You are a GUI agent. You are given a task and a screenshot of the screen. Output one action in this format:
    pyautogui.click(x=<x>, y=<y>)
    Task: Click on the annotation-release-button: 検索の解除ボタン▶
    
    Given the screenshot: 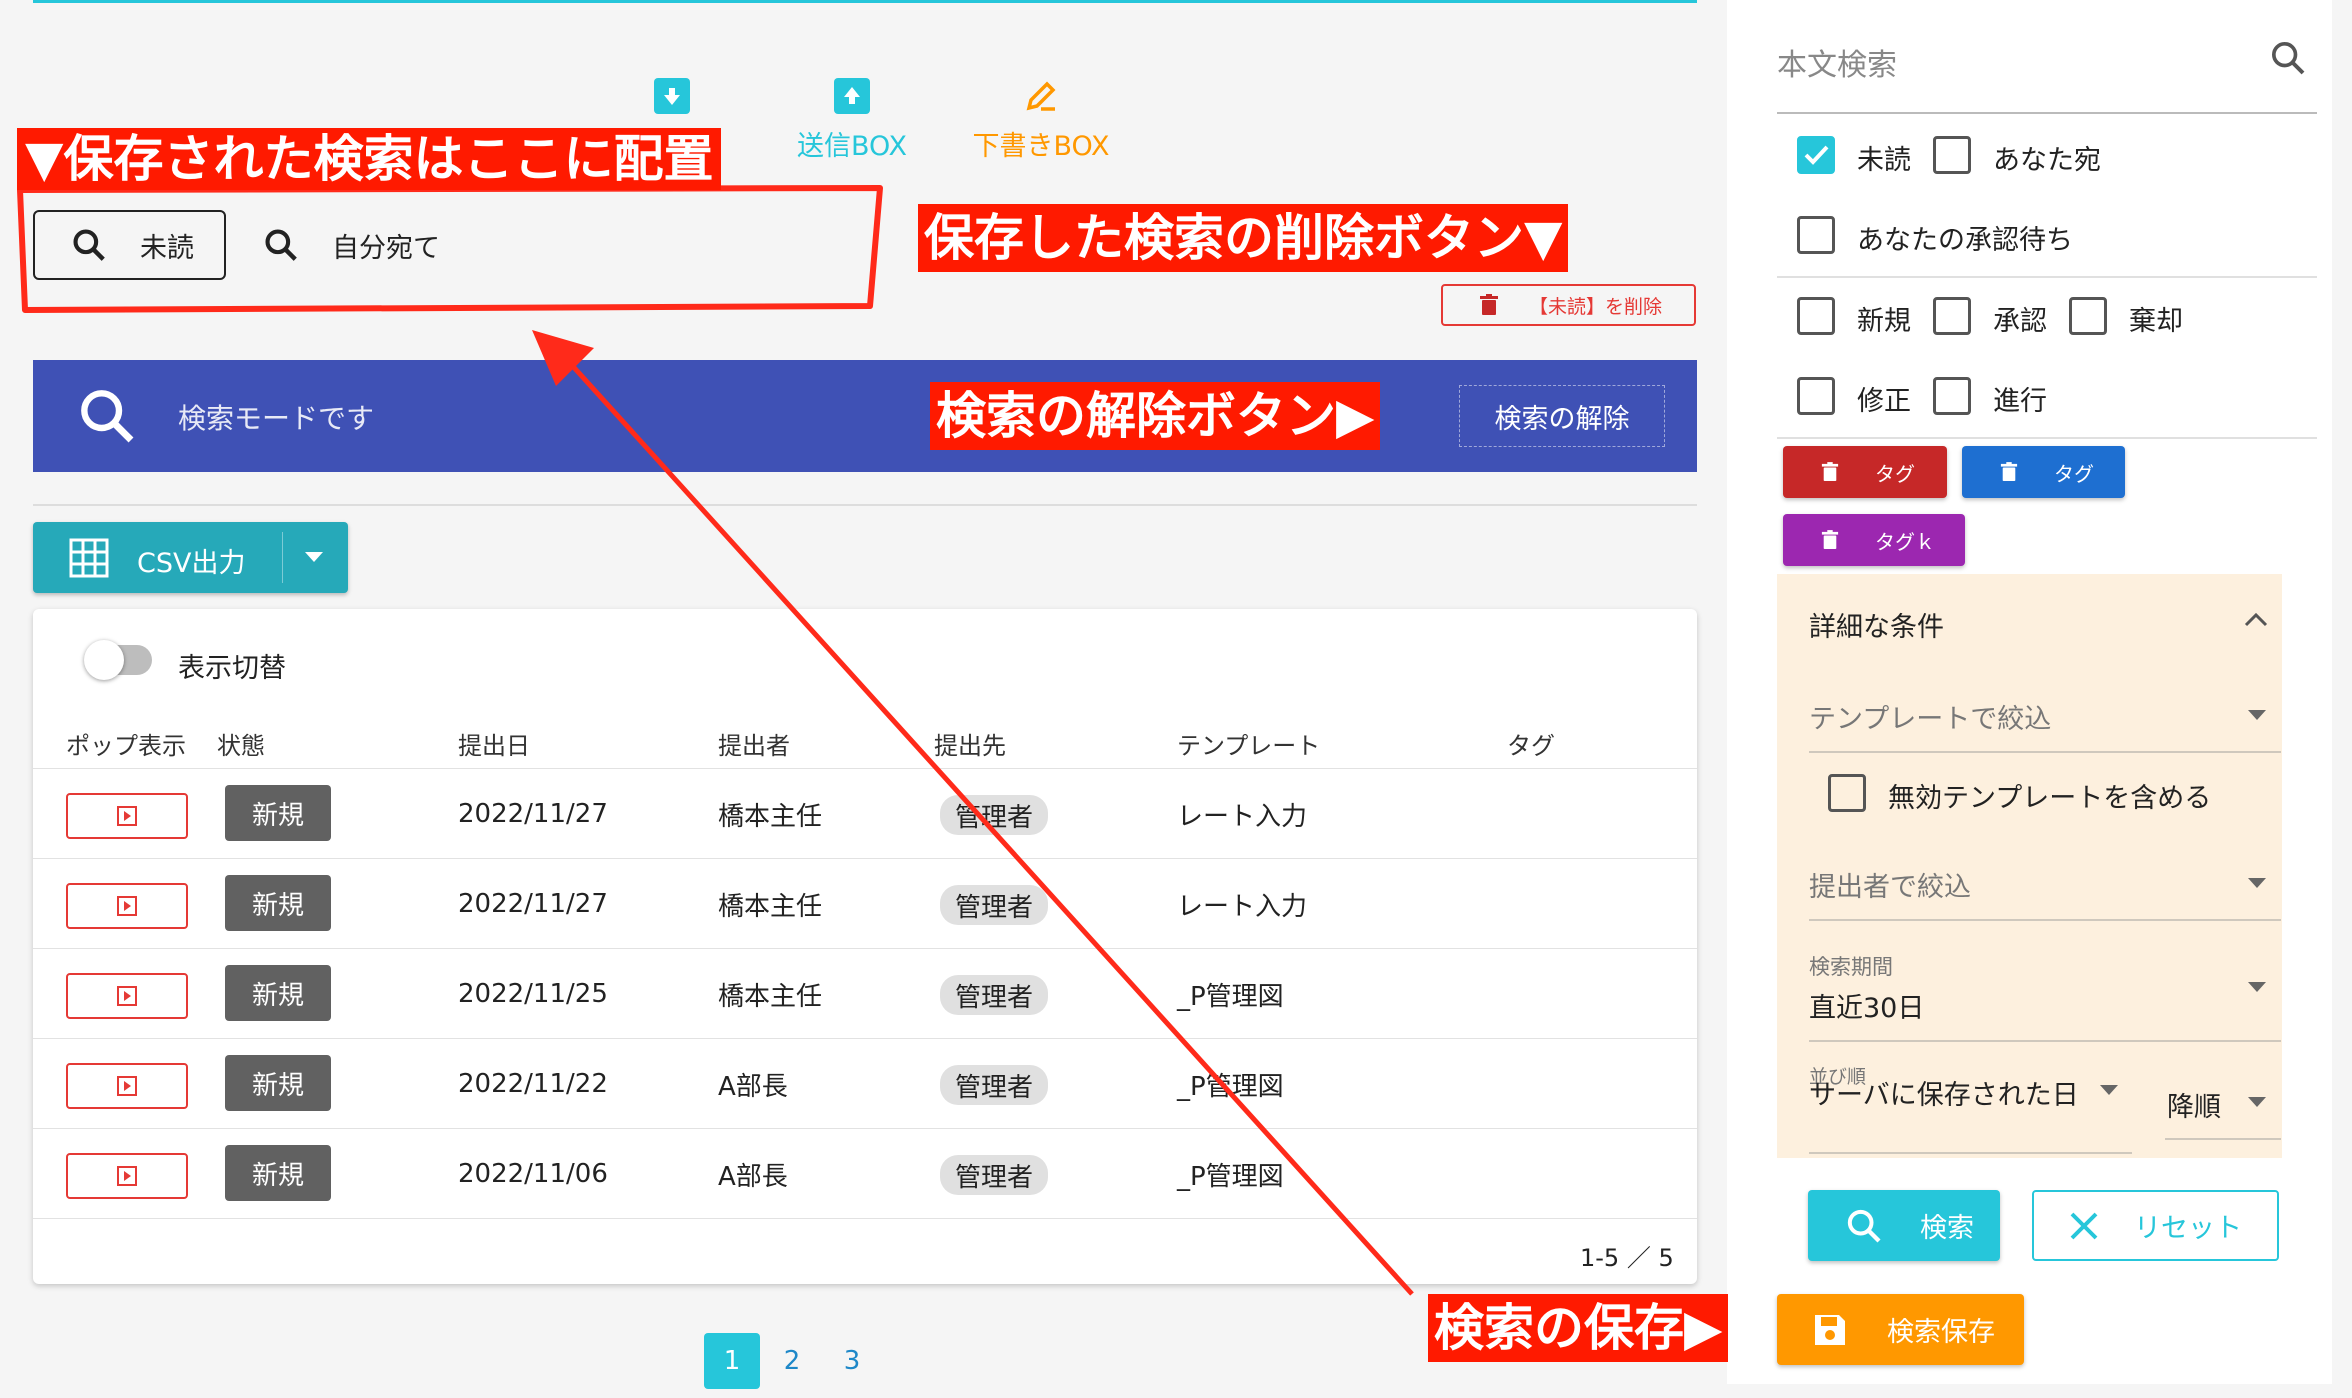 What is the action you would take?
    pyautogui.click(x=1155, y=416)
    